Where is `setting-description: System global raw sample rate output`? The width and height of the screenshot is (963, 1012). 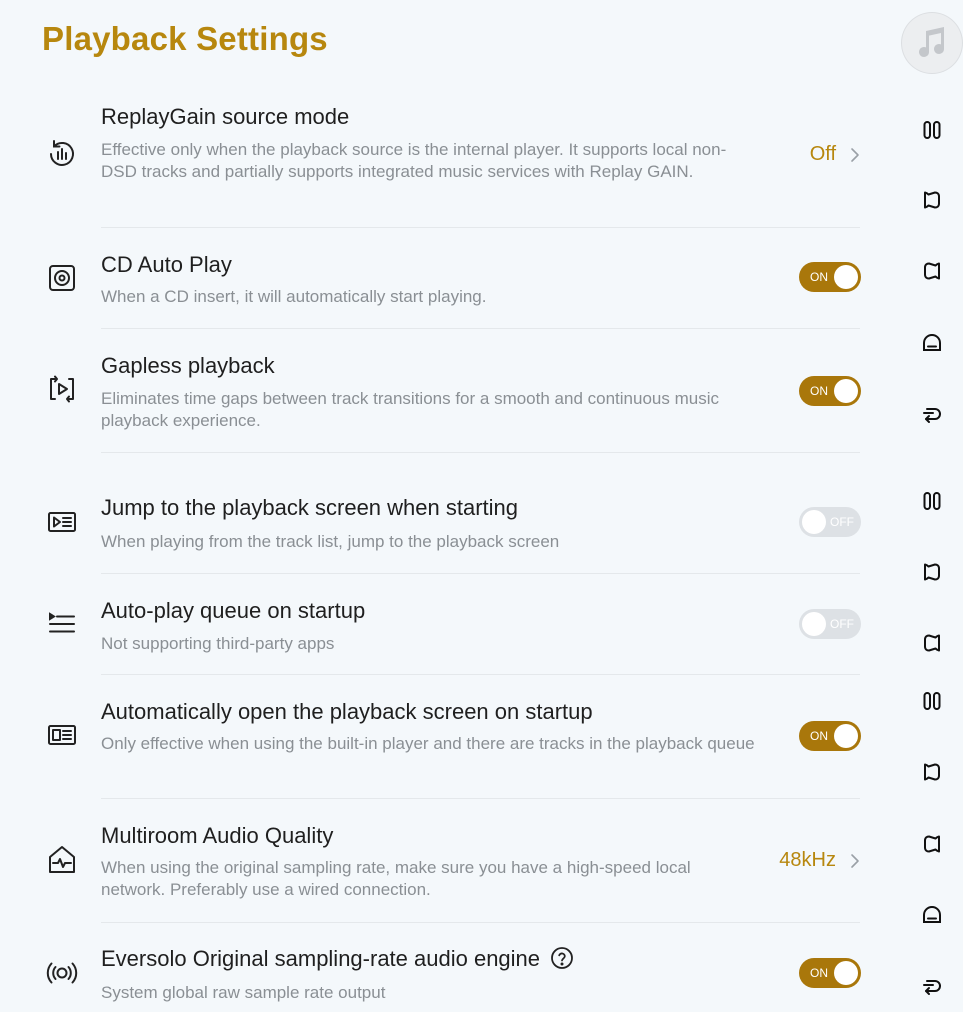 setting-description: System global raw sample rate output is located at coordinates (243, 992).